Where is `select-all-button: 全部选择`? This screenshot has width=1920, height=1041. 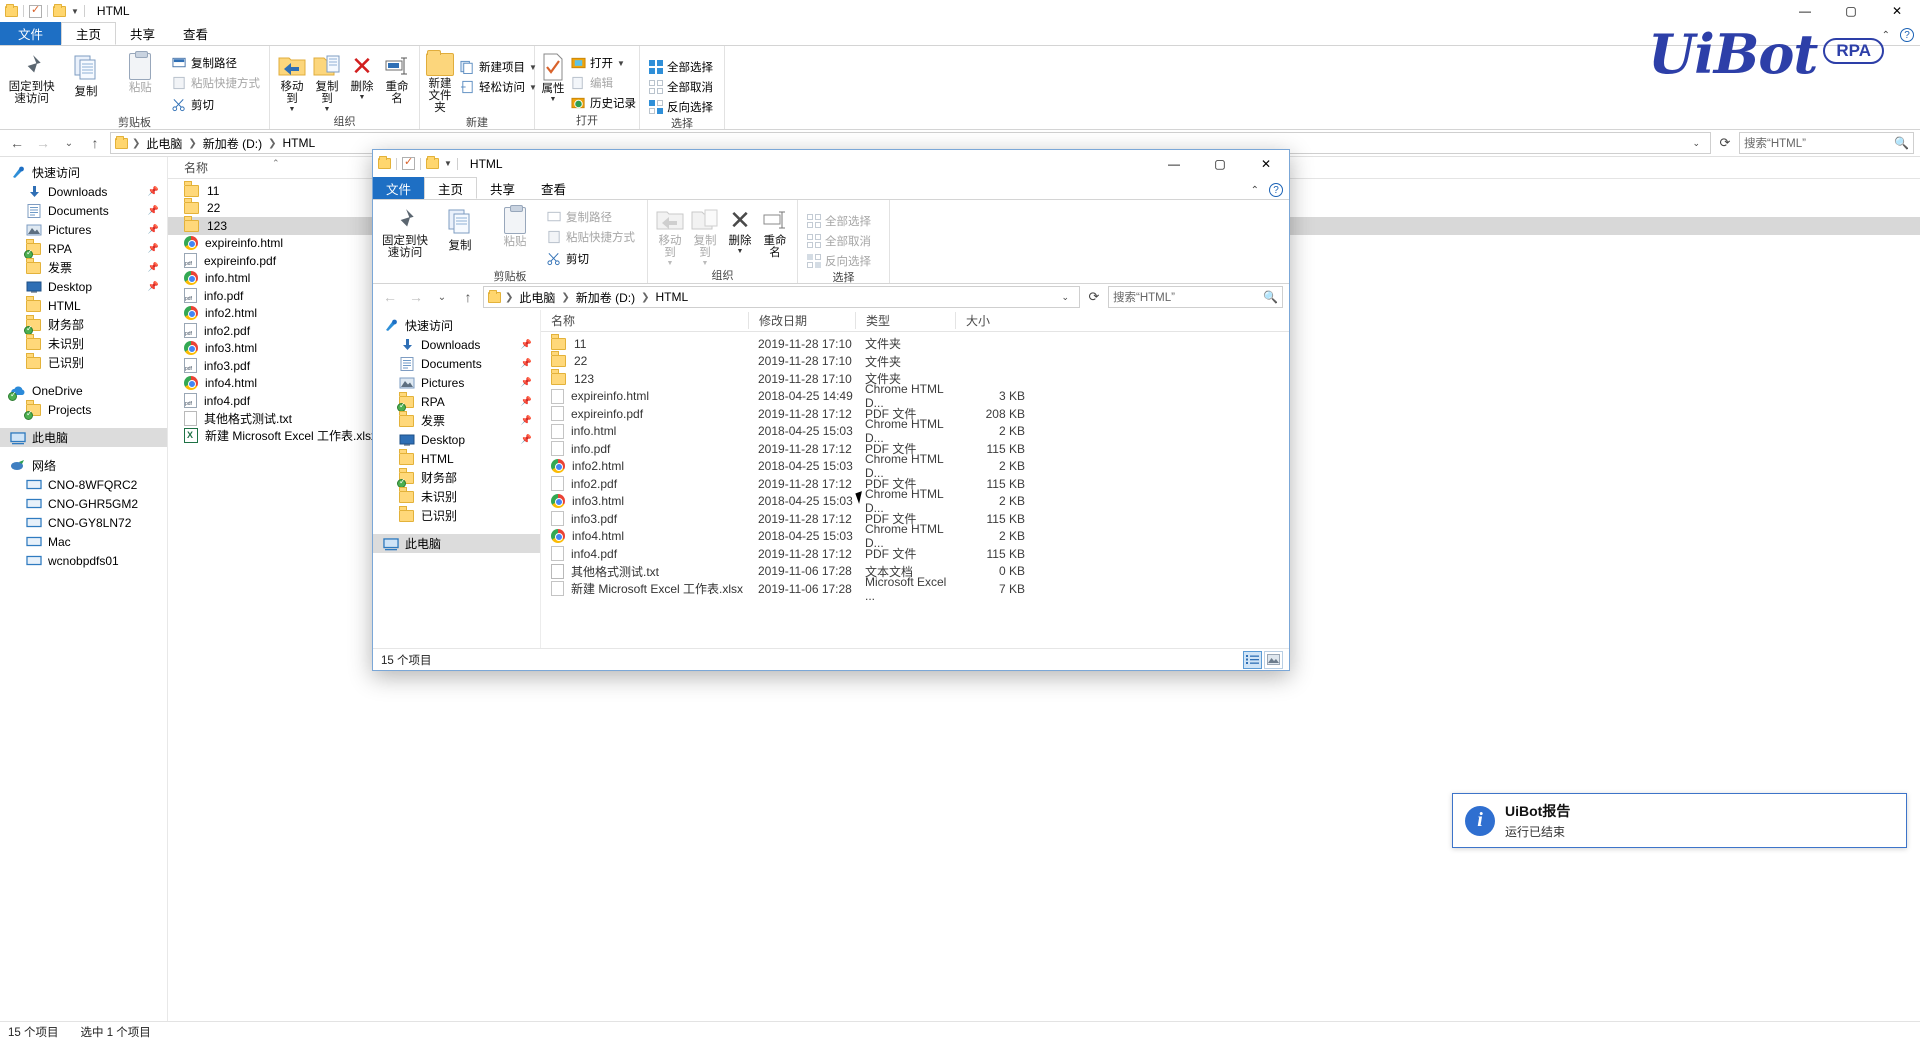
select-all-button: 全部选择 is located at coordinates (681, 67).